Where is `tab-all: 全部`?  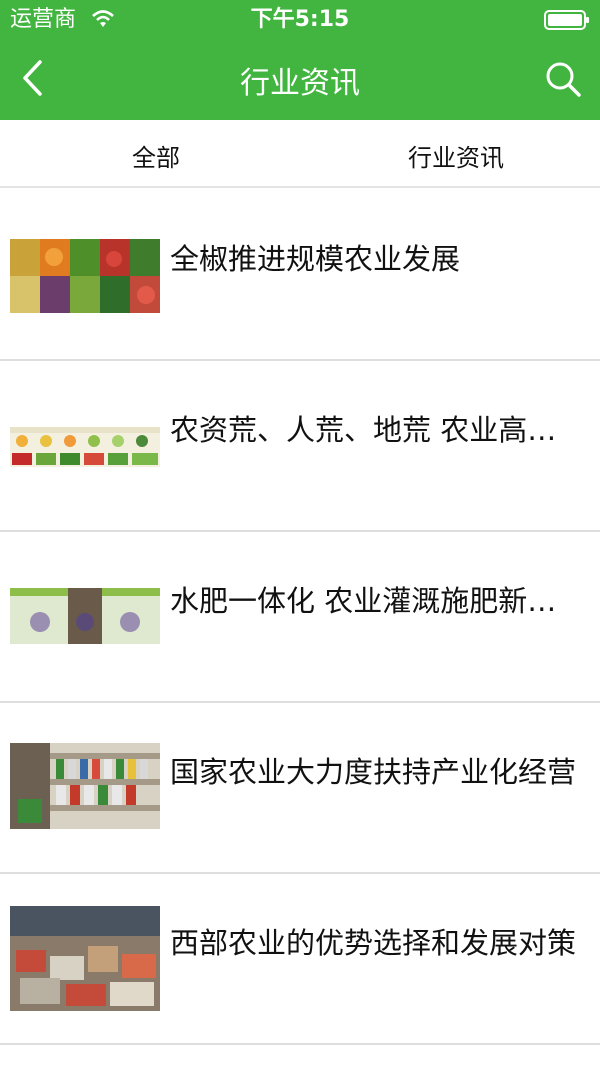 tab-all: 全部 is located at coordinates (156, 154).